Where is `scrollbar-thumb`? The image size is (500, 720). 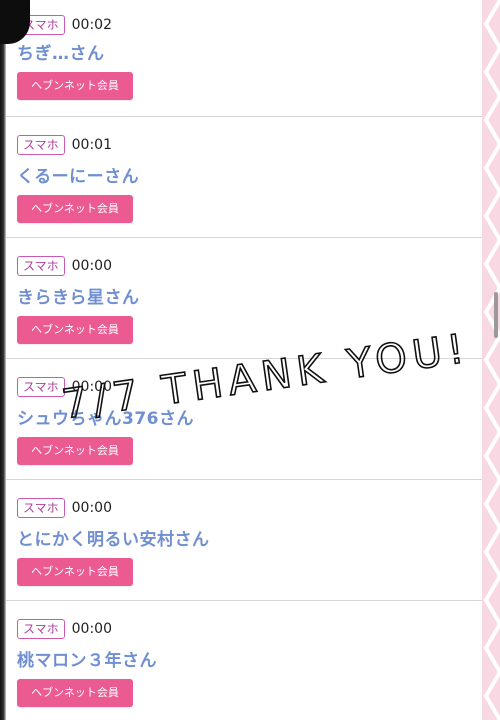
scrollbar-thumb is located at coordinates (496, 315).